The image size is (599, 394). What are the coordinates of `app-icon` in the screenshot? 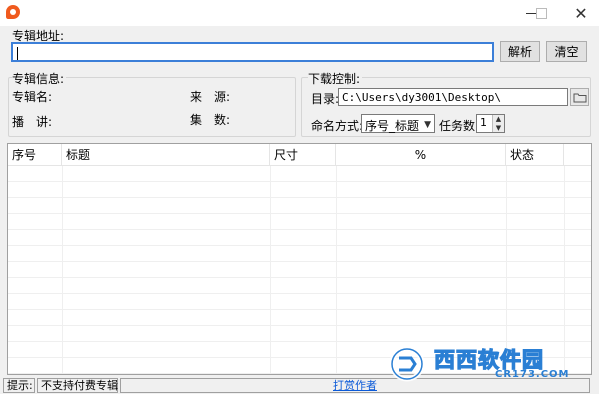 It's located at (13, 12).